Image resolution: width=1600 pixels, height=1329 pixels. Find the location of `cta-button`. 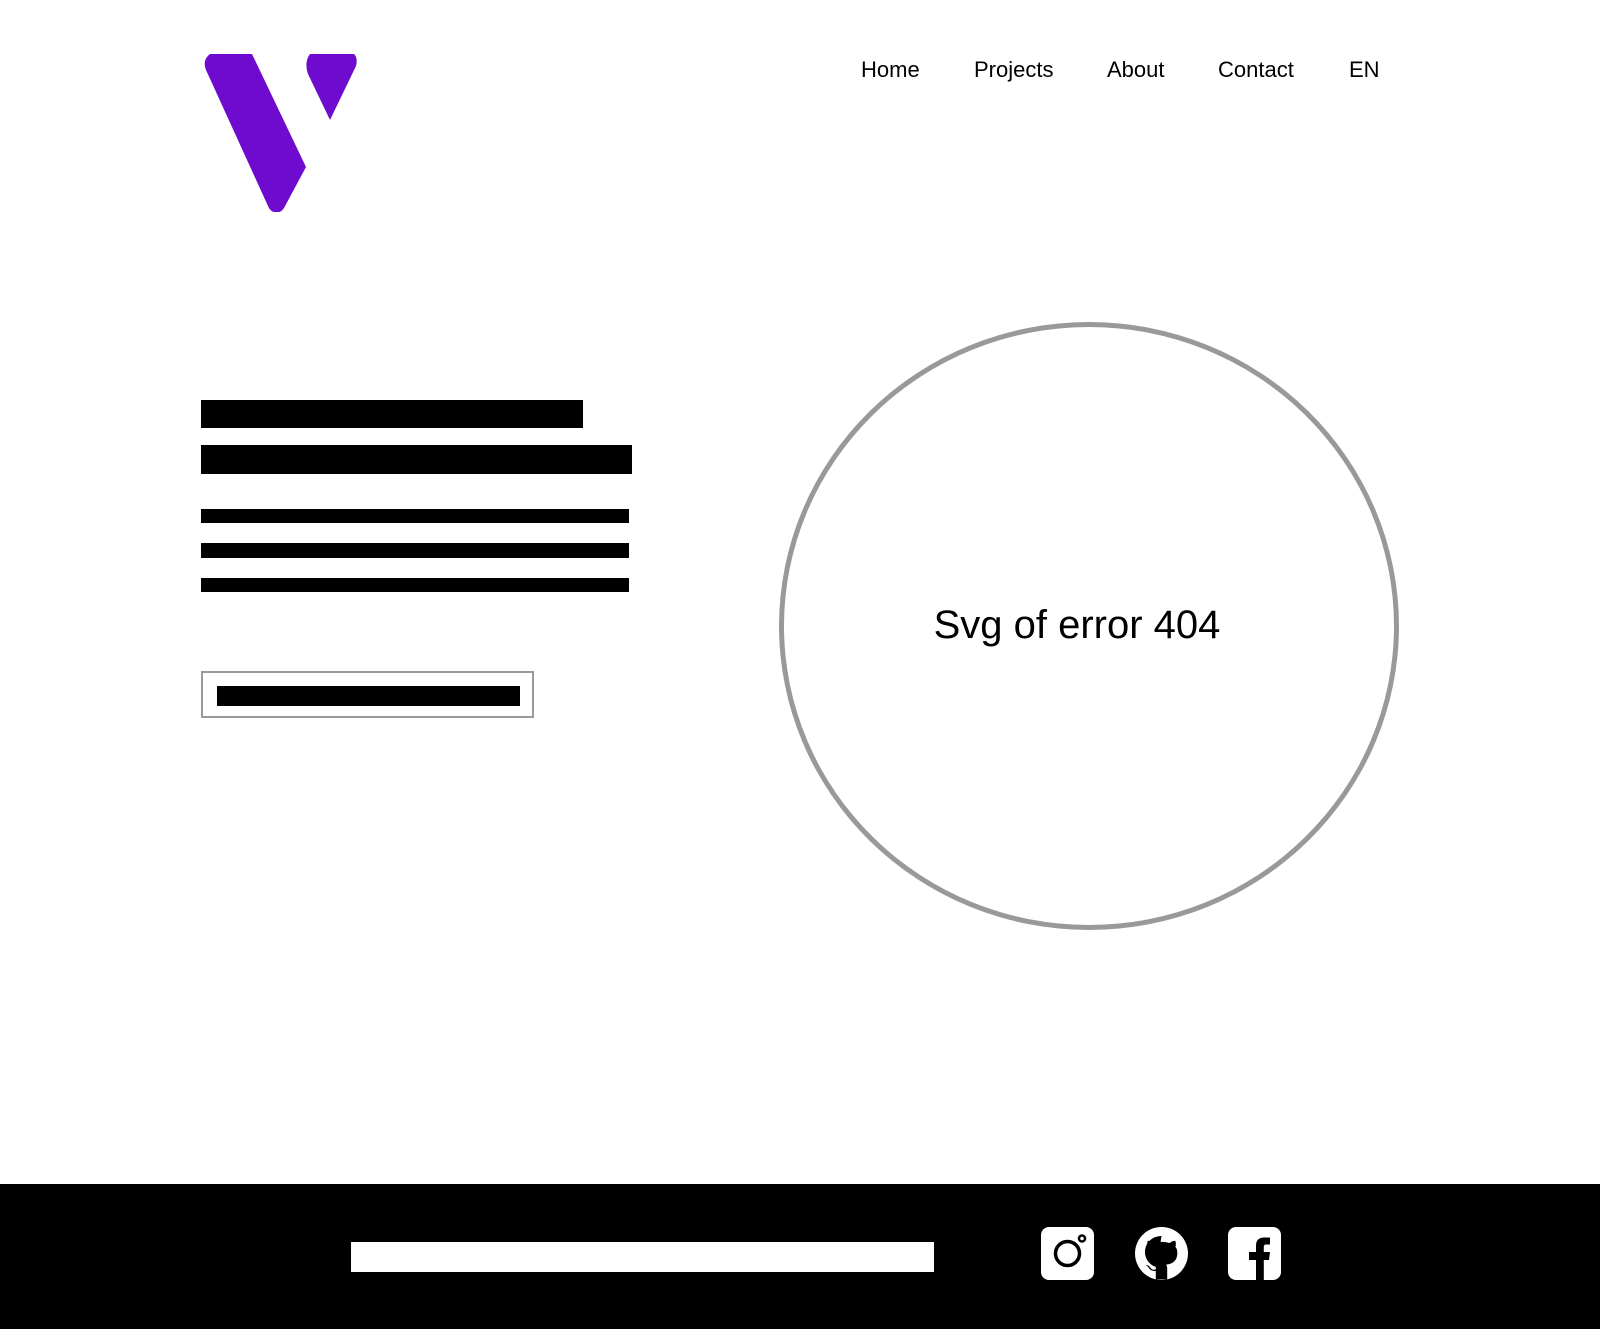

cta-button is located at coordinates (367, 694).